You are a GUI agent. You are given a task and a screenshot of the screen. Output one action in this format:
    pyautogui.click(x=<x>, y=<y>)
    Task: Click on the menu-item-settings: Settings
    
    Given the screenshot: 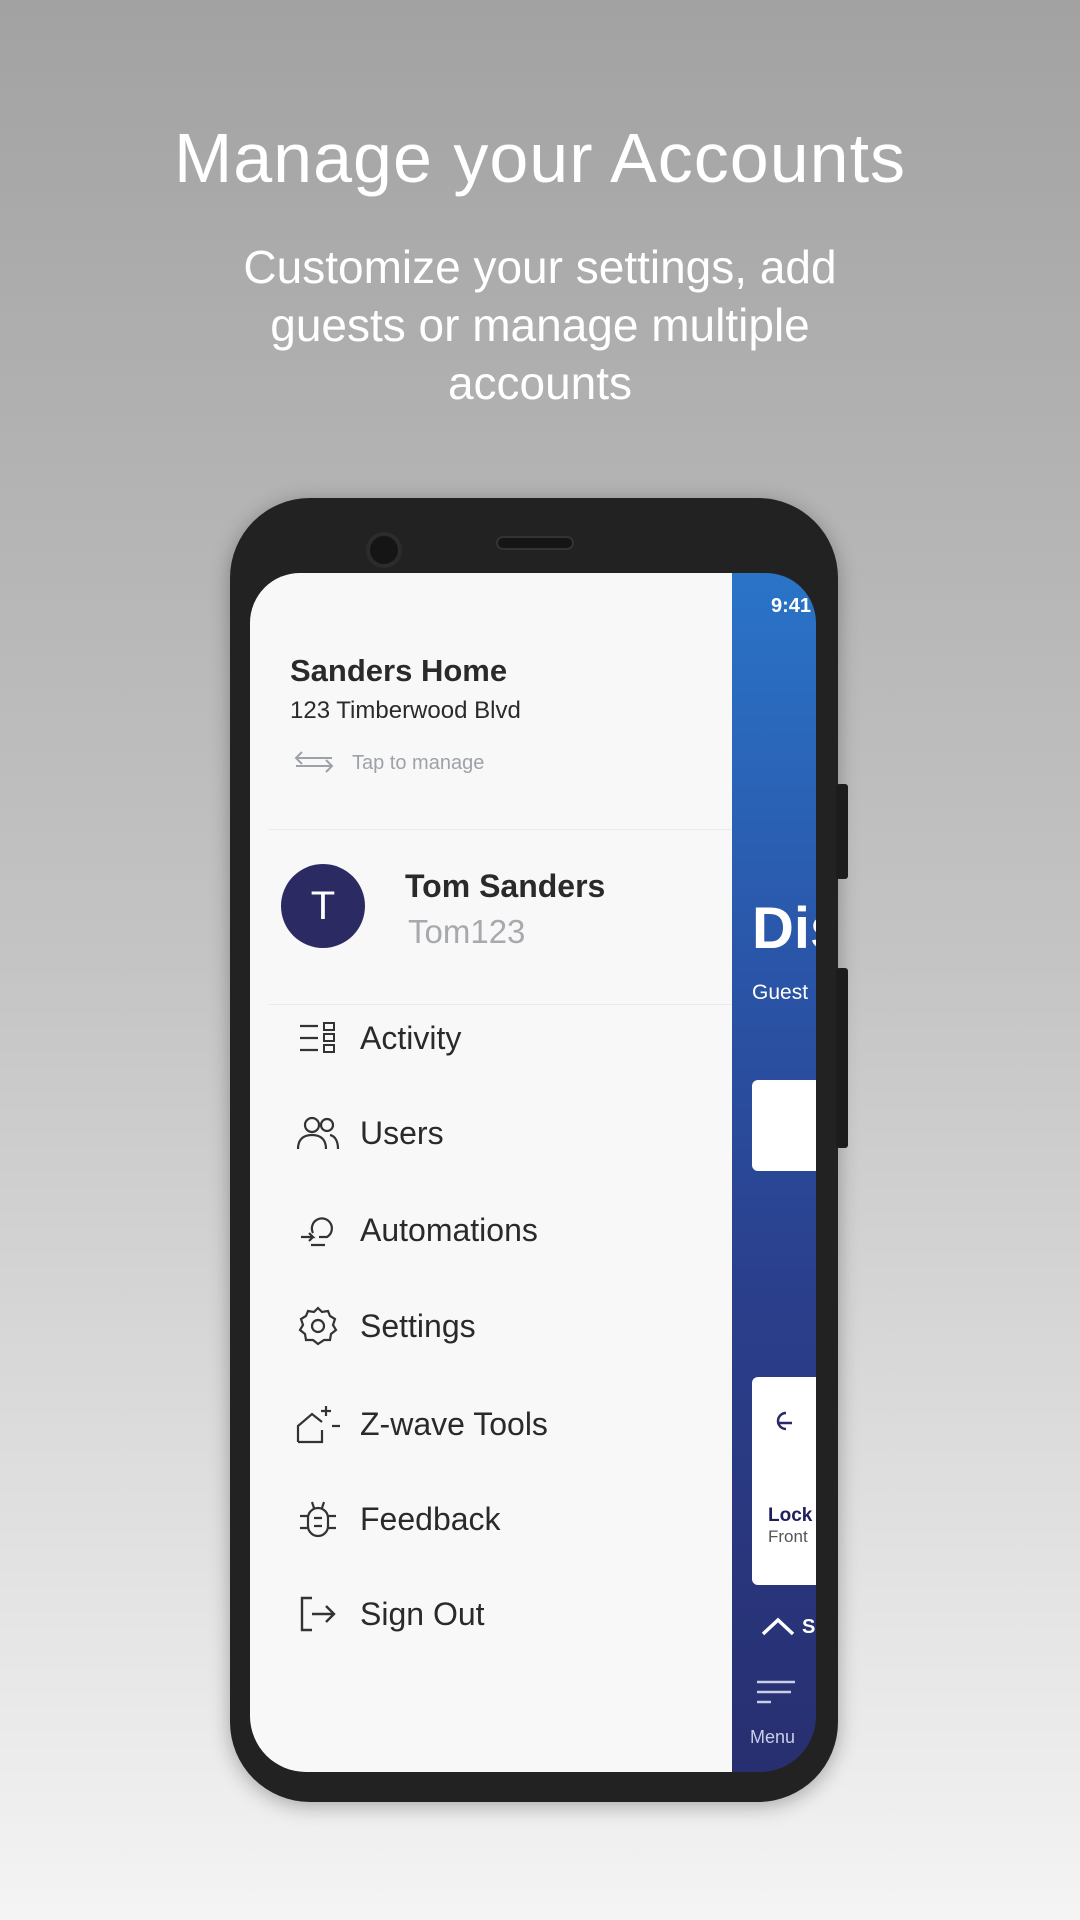 What is the action you would take?
    pyautogui.click(x=385, y=1326)
    